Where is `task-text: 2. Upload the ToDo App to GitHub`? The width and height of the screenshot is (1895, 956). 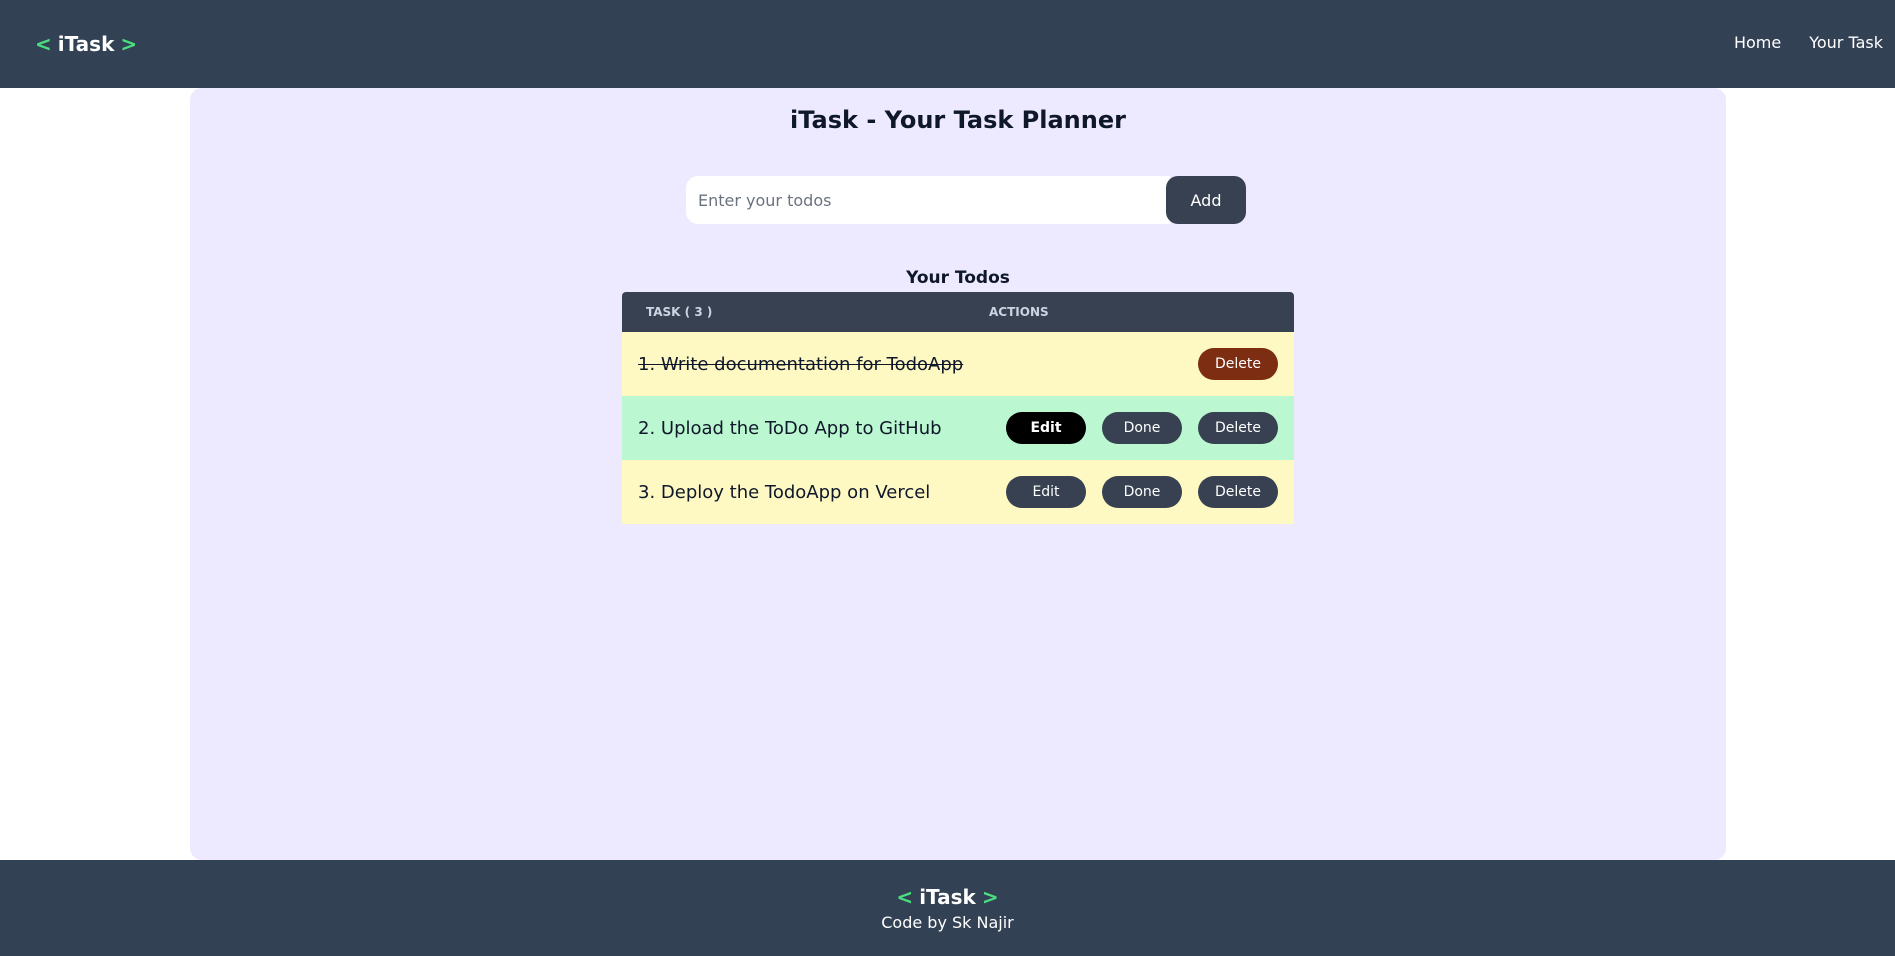
task-text: 2. Upload the ToDo App to GitHub is located at coordinates (790, 428).